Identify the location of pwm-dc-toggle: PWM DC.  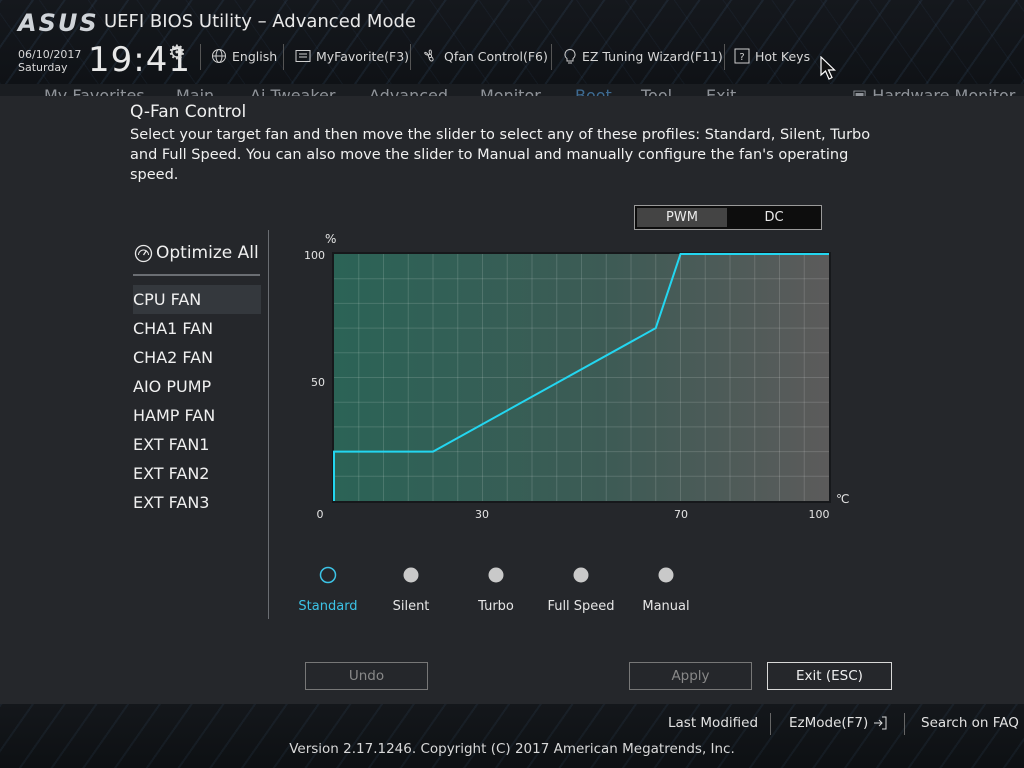
(728, 217).